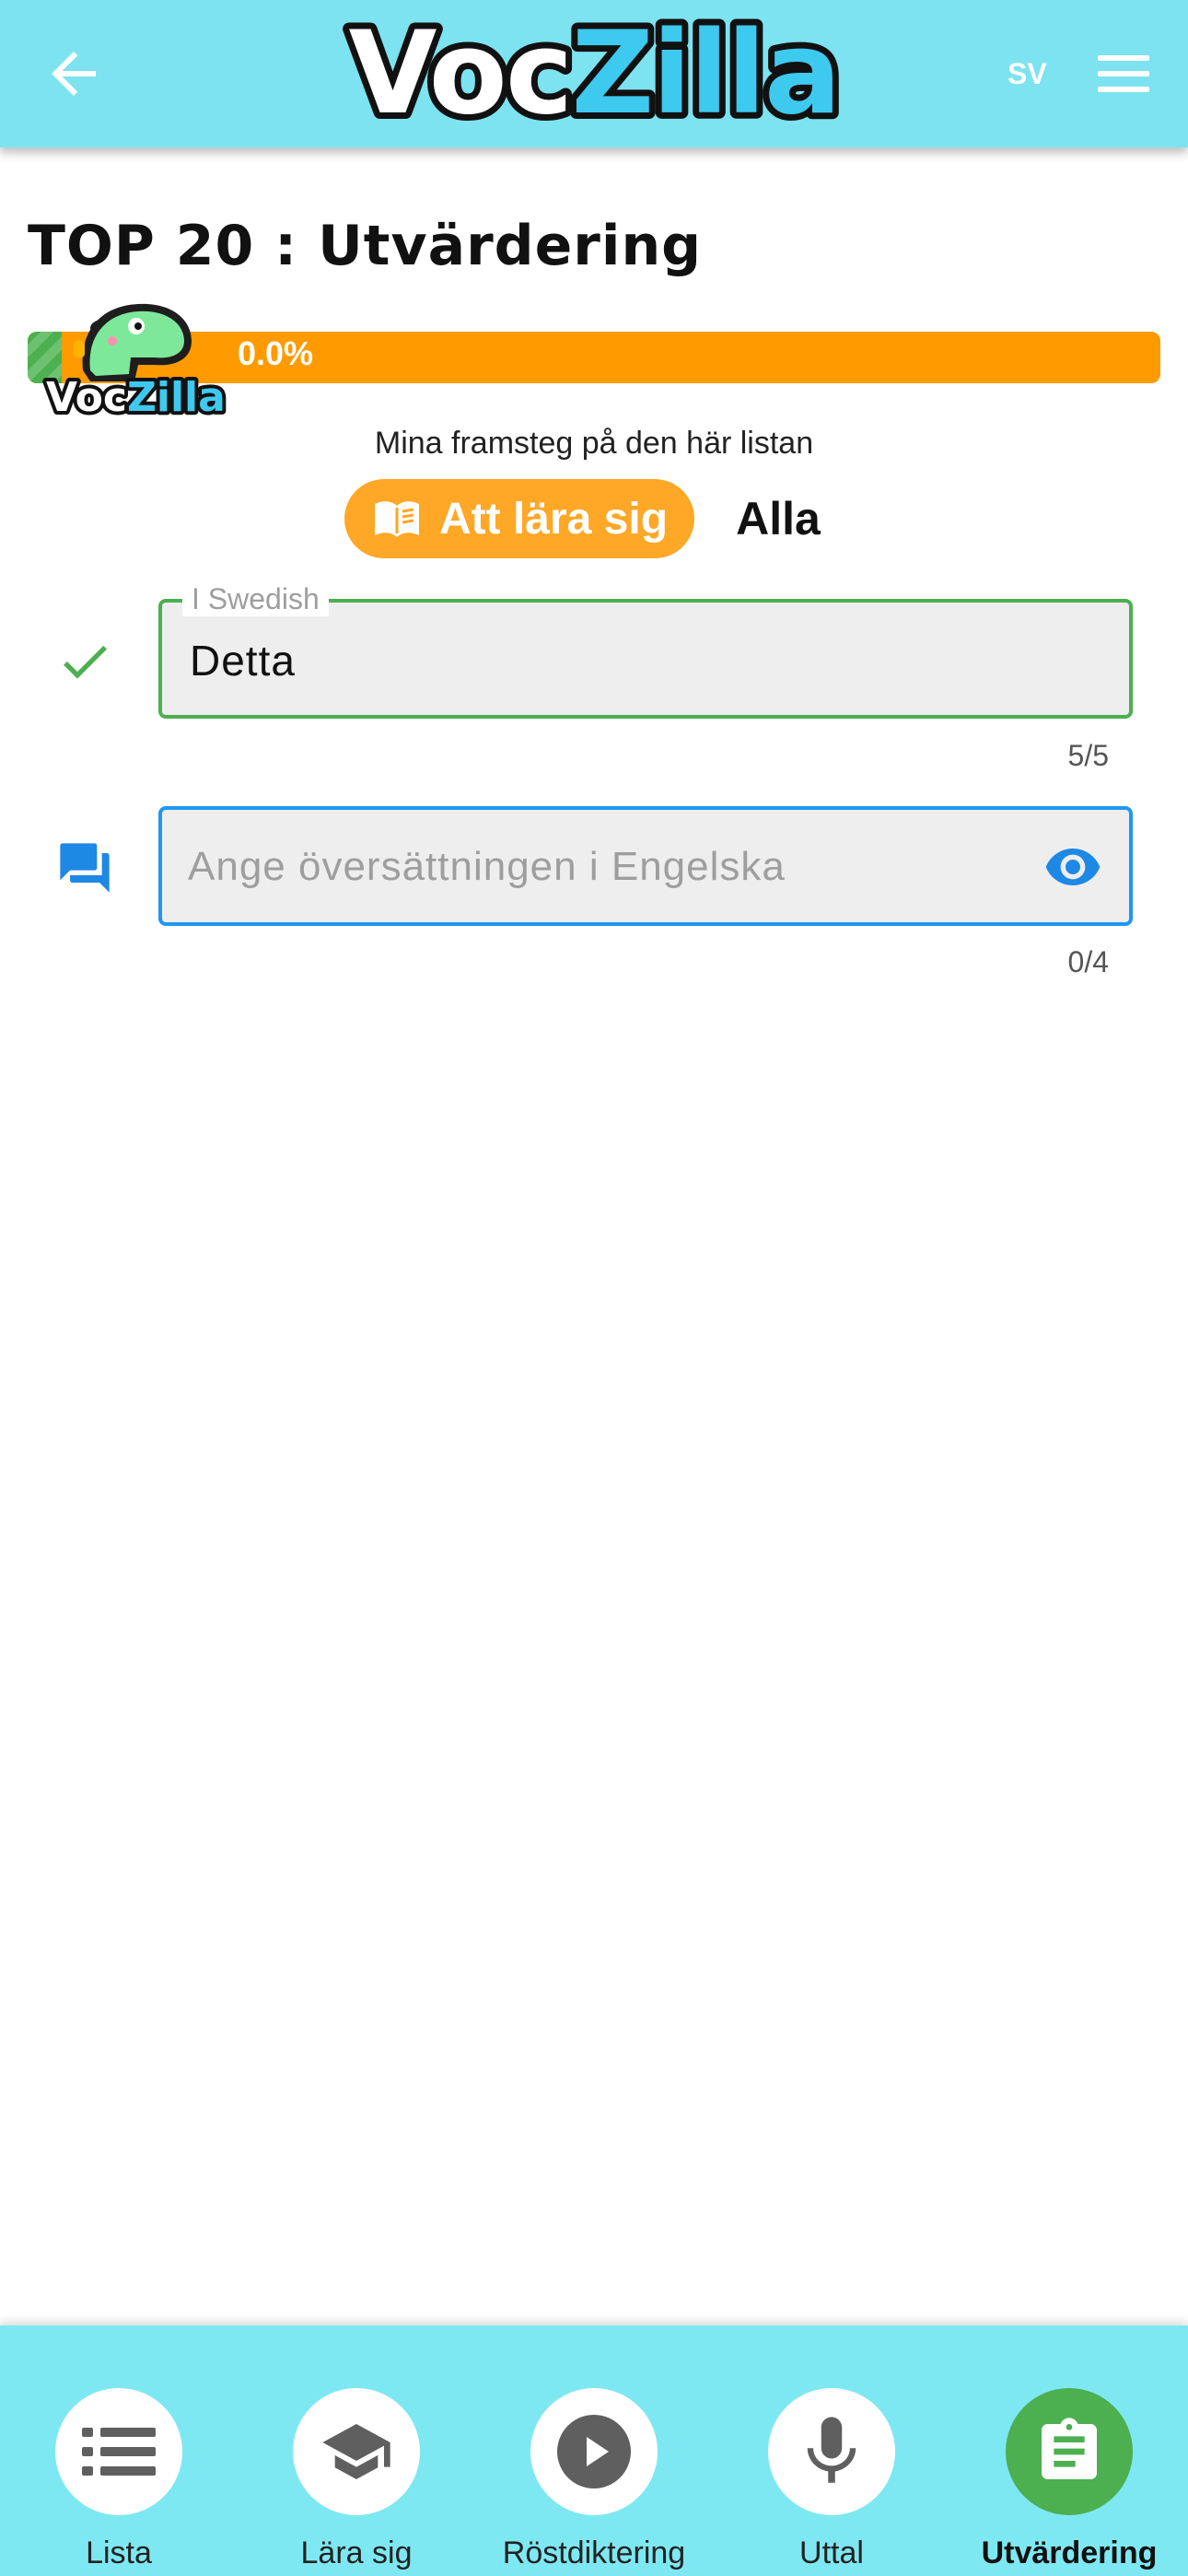 This screenshot has height=2576, width=1188. Describe the element at coordinates (1027, 74) in the screenshot. I see `language-selector: SV` at that location.